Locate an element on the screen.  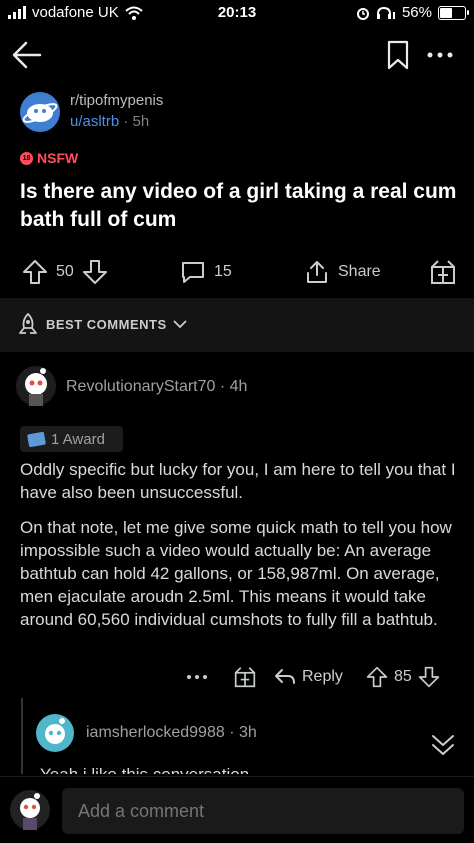
award-label: 1 Award is located at coordinates (78, 439).